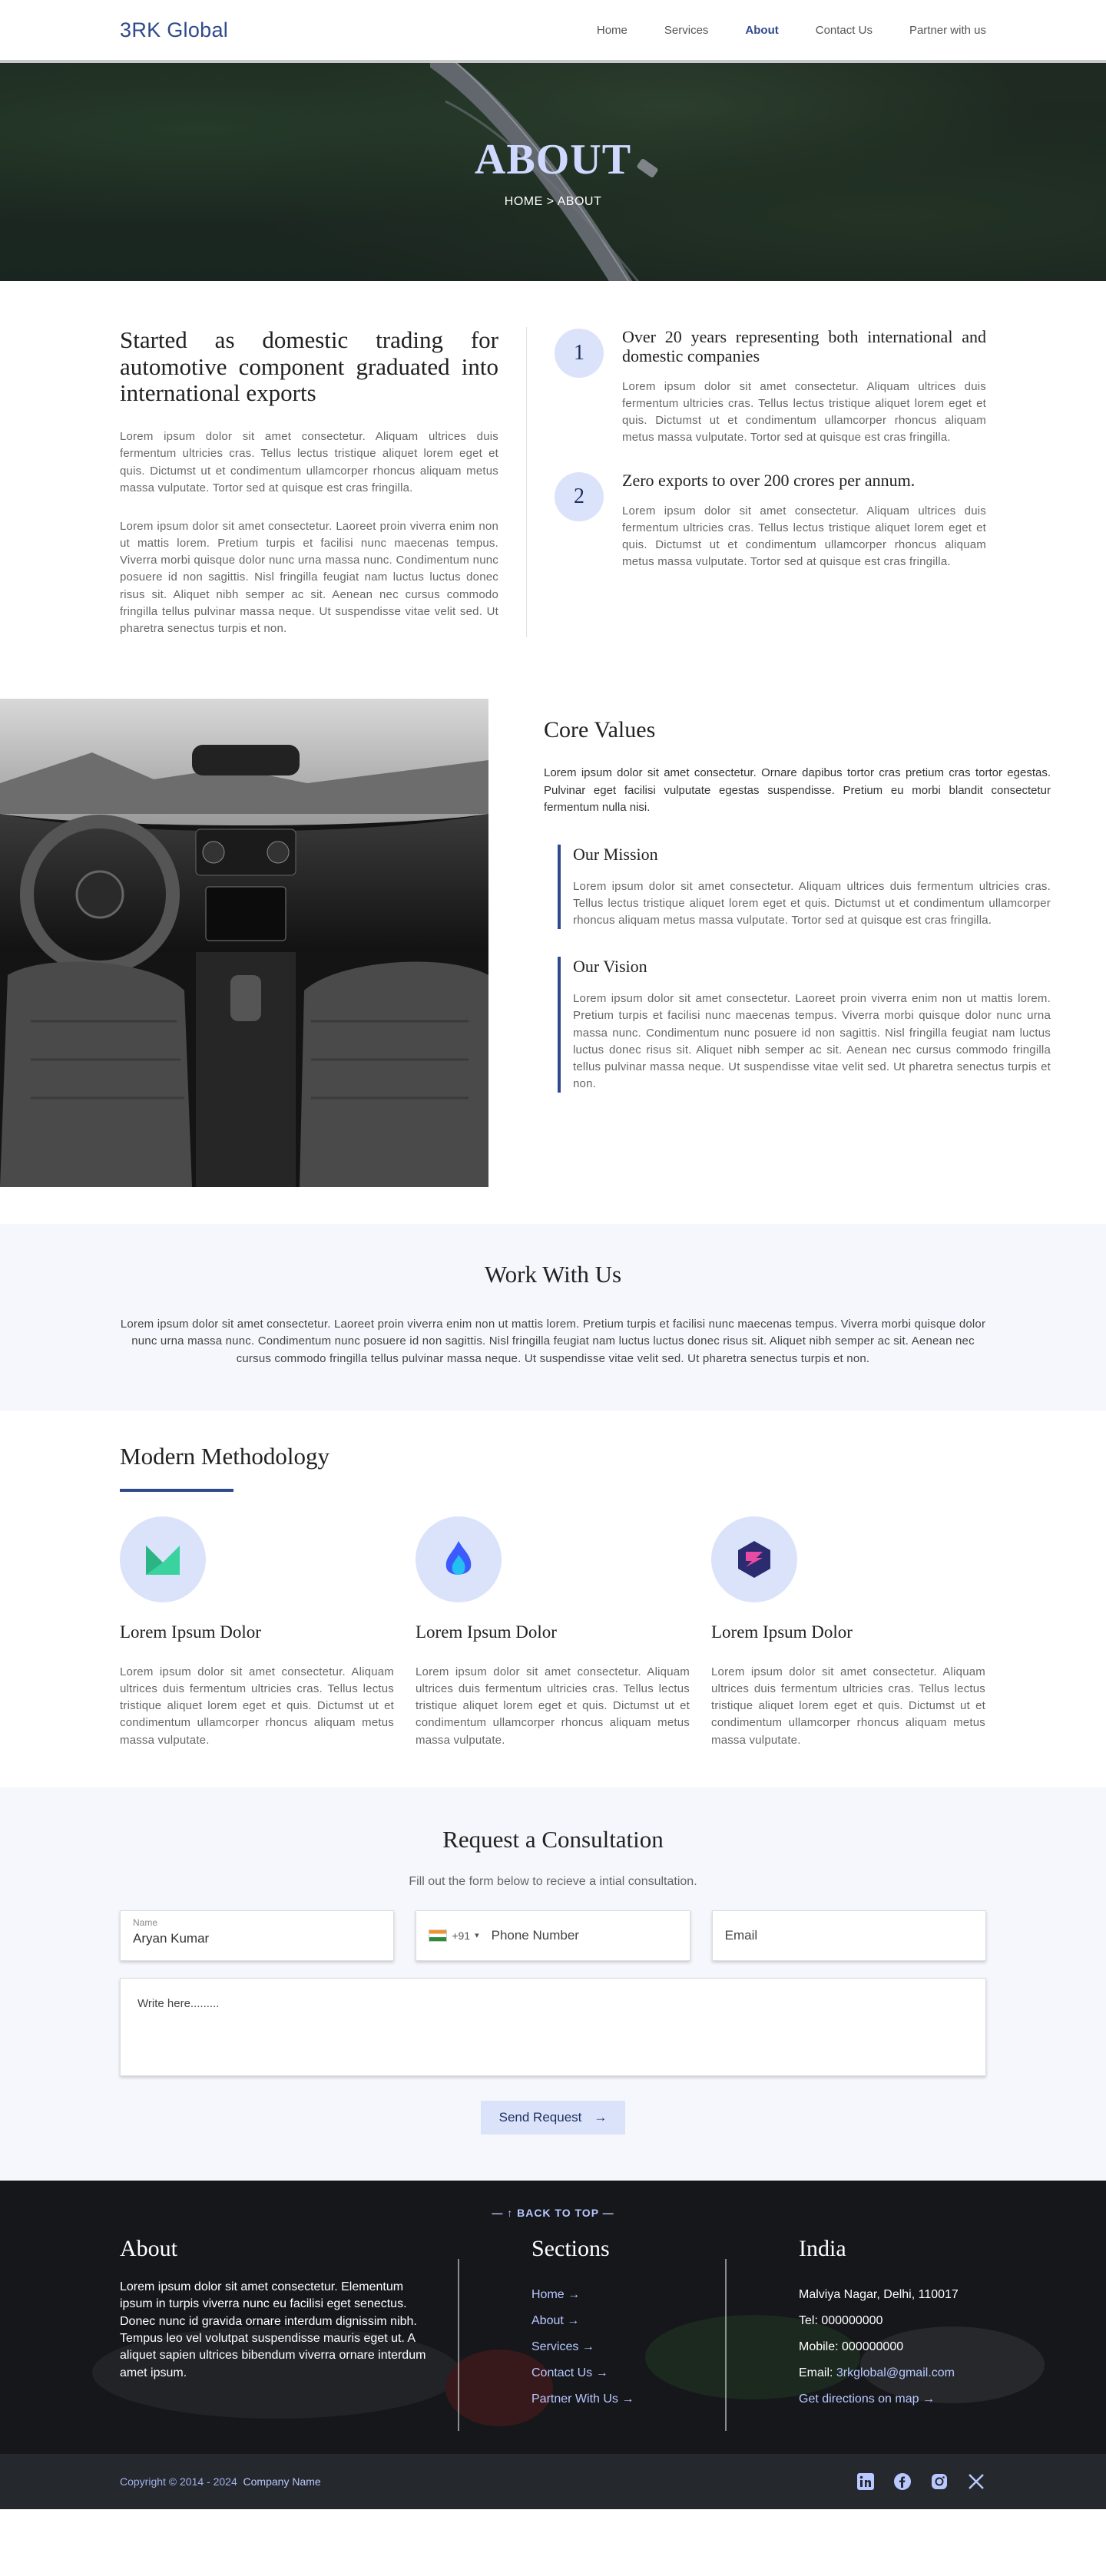  Describe the element at coordinates (849, 1936) in the screenshot. I see `email-field: Email` at that location.